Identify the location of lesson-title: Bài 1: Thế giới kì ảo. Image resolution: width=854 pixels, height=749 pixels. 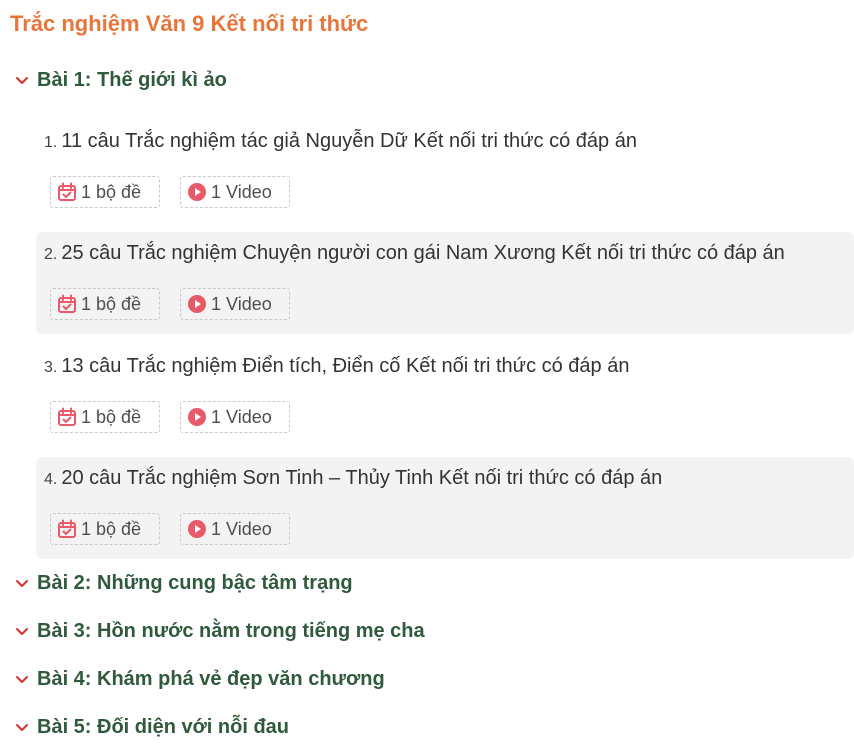
(132, 80).